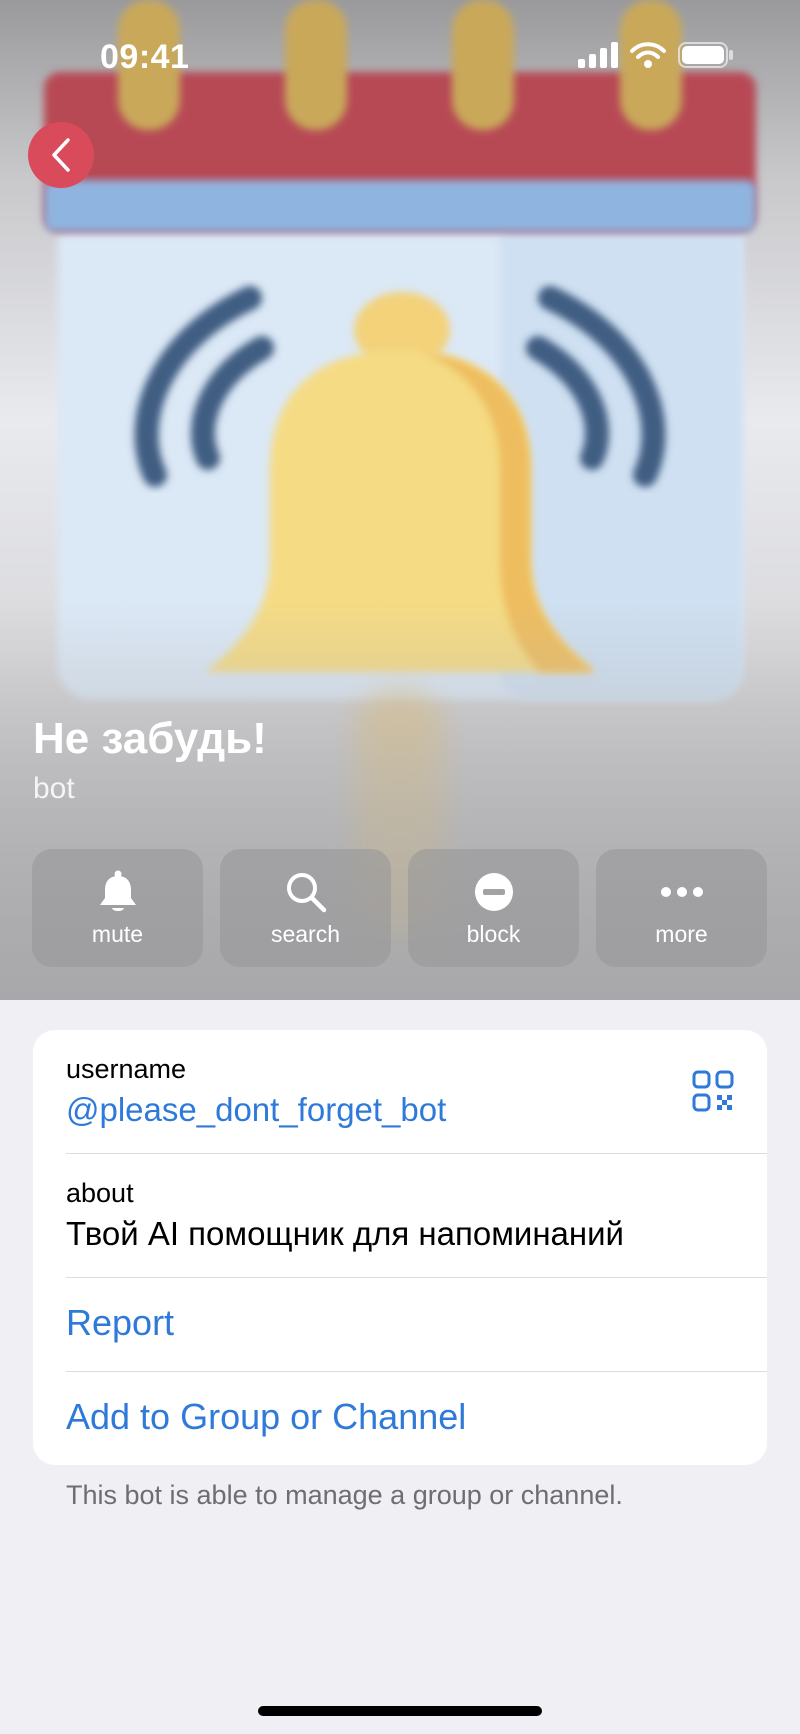 This screenshot has width=800, height=1734. I want to click on more-button: more, so click(681, 908).